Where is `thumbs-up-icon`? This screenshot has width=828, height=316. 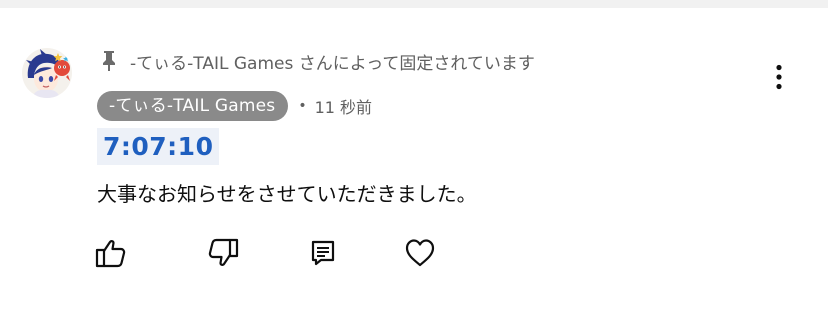 thumbs-up-icon is located at coordinates (110, 254).